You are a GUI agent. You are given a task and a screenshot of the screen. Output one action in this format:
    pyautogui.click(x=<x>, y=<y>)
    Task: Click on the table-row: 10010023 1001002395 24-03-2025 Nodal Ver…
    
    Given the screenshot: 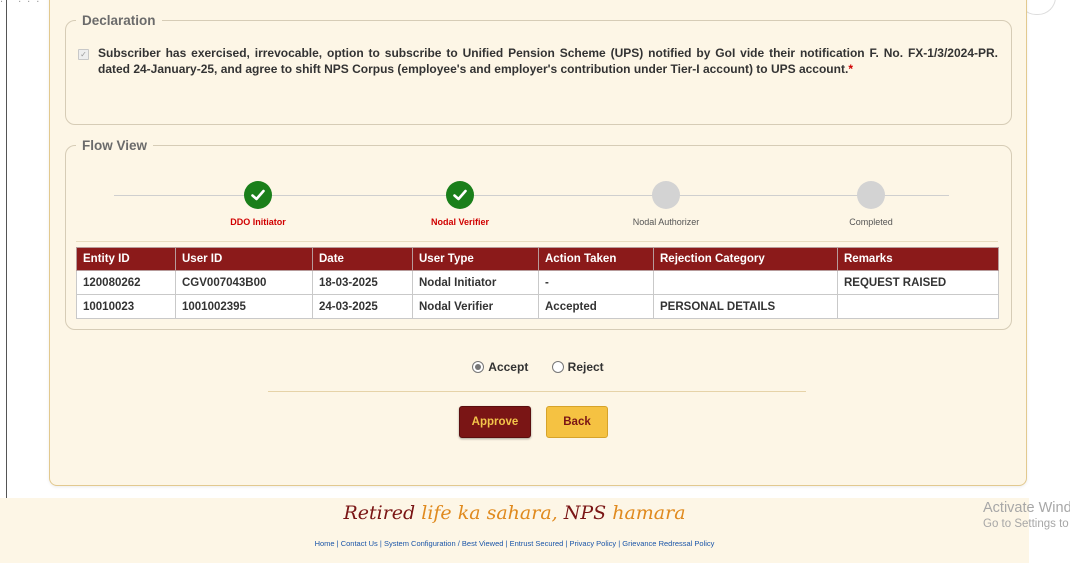 What is the action you would take?
    pyautogui.click(x=537, y=306)
    